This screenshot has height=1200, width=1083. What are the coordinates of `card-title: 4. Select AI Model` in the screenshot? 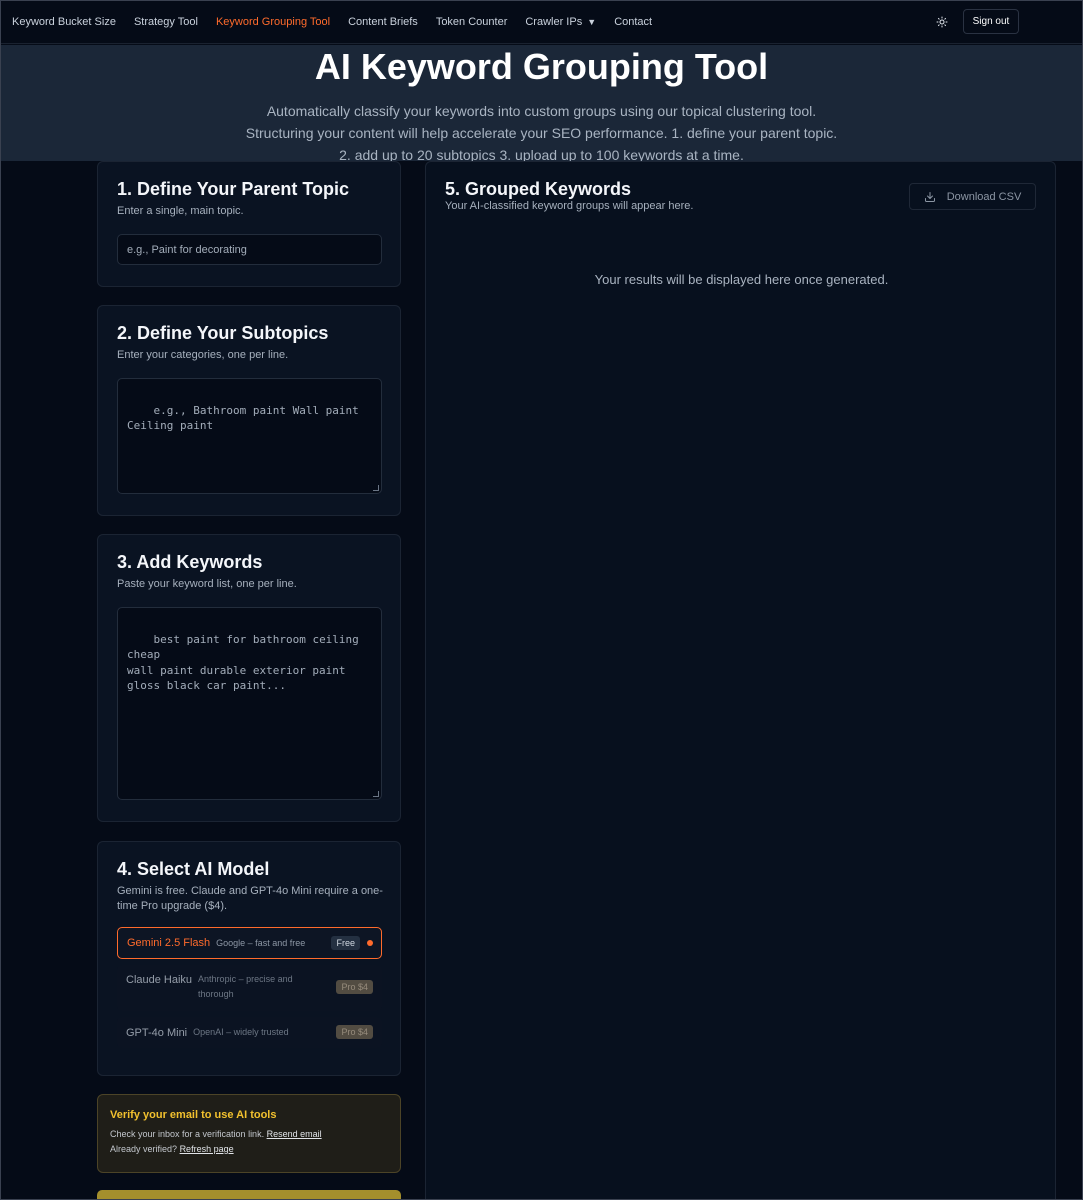 It's located at (193, 869).